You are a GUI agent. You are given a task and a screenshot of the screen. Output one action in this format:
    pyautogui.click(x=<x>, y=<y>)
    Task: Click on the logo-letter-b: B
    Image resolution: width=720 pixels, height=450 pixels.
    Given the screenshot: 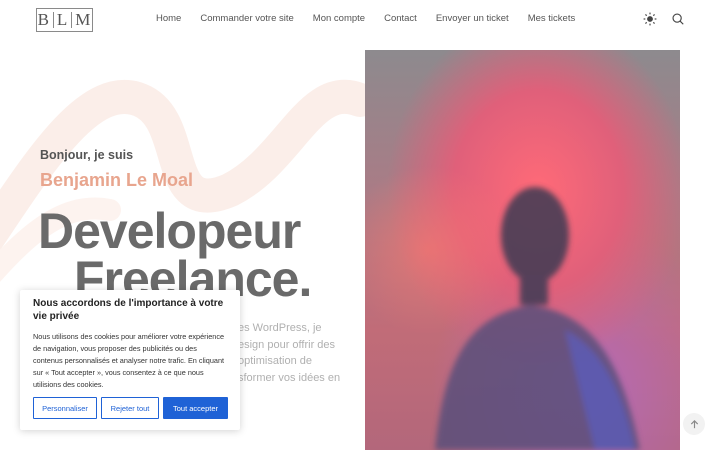 What is the action you would take?
    pyautogui.click(x=43, y=19)
    